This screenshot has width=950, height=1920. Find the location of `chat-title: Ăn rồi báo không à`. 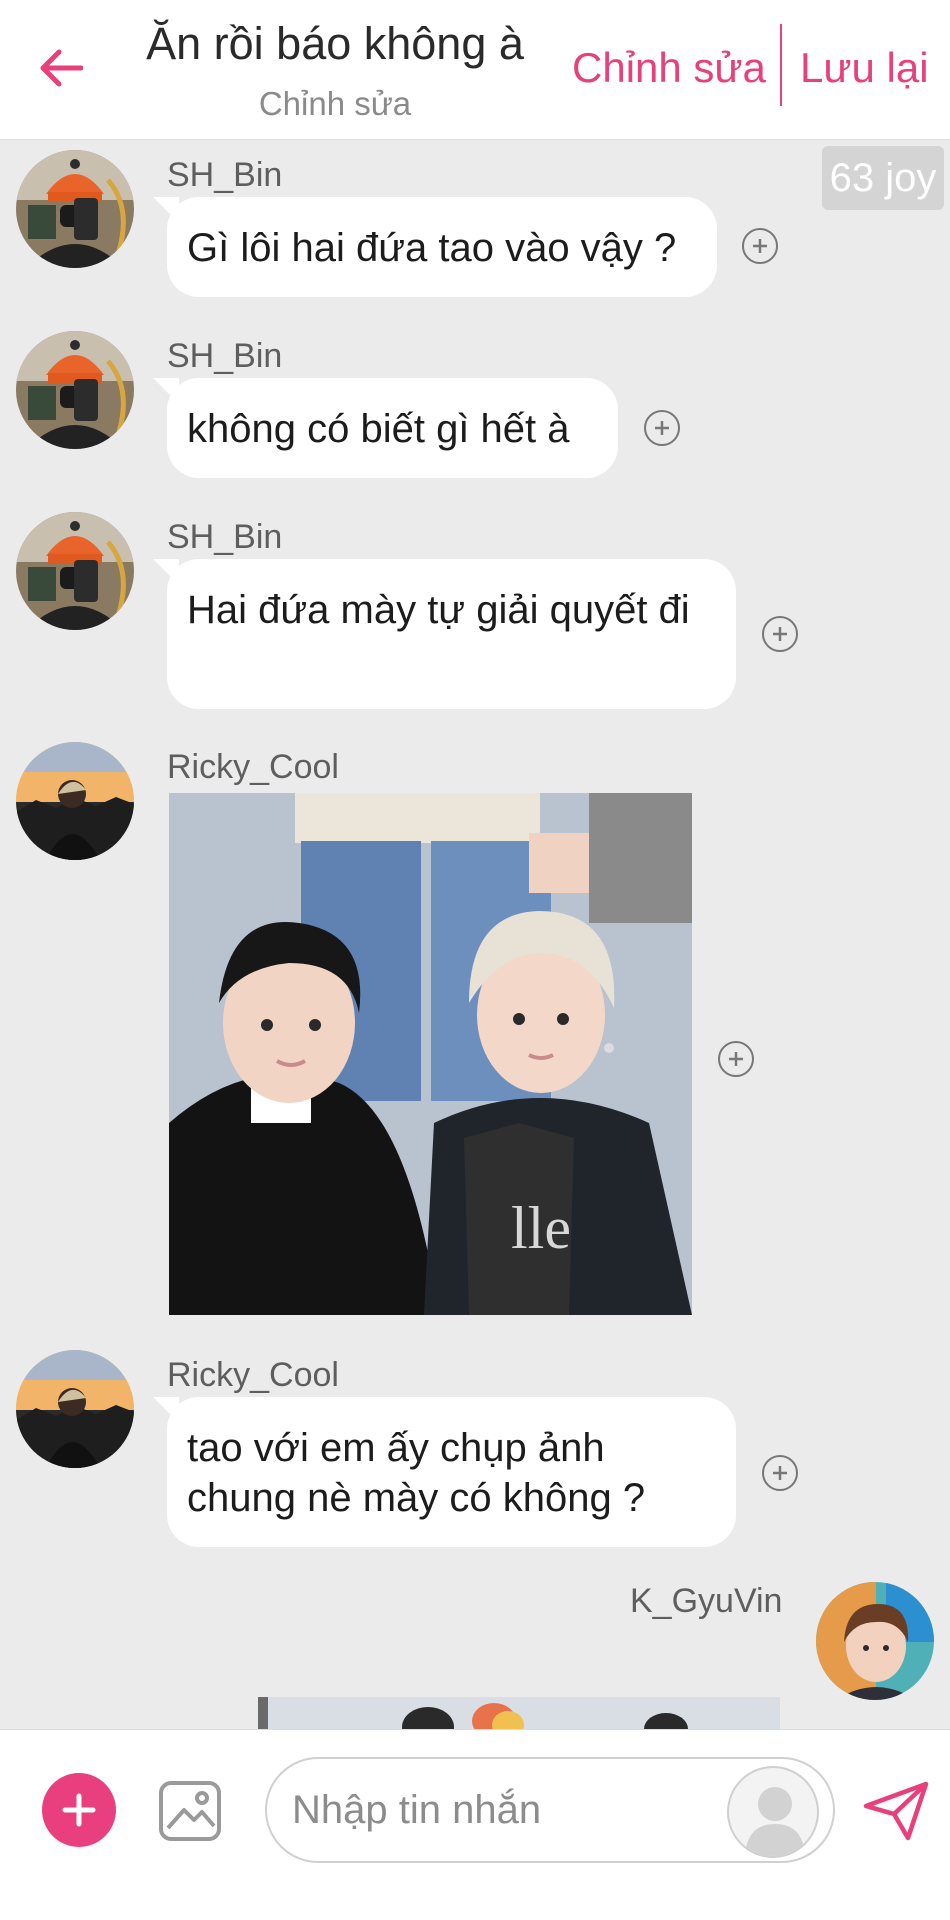

chat-title: Ăn rồi báo không à is located at coordinates (335, 43).